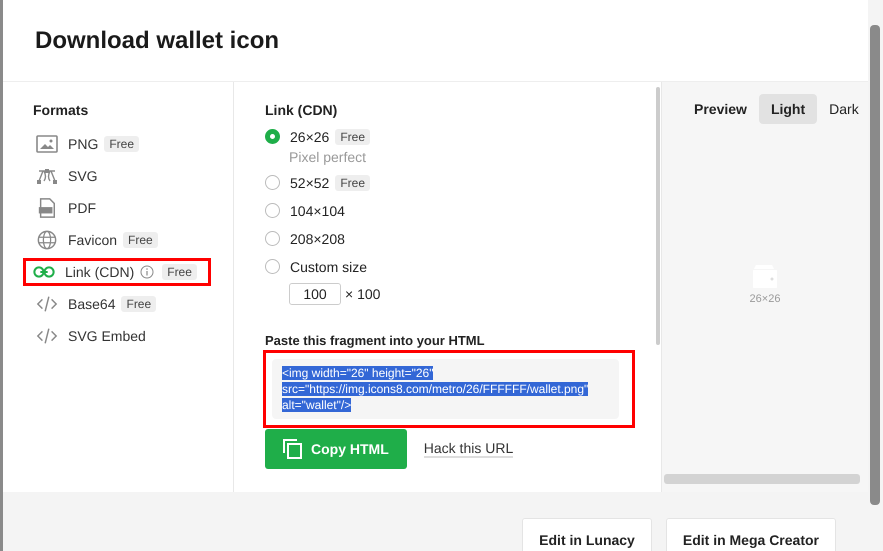 The width and height of the screenshot is (883, 551). Describe the element at coordinates (328, 157) in the screenshot. I see `size-note: Pixel perfect` at that location.